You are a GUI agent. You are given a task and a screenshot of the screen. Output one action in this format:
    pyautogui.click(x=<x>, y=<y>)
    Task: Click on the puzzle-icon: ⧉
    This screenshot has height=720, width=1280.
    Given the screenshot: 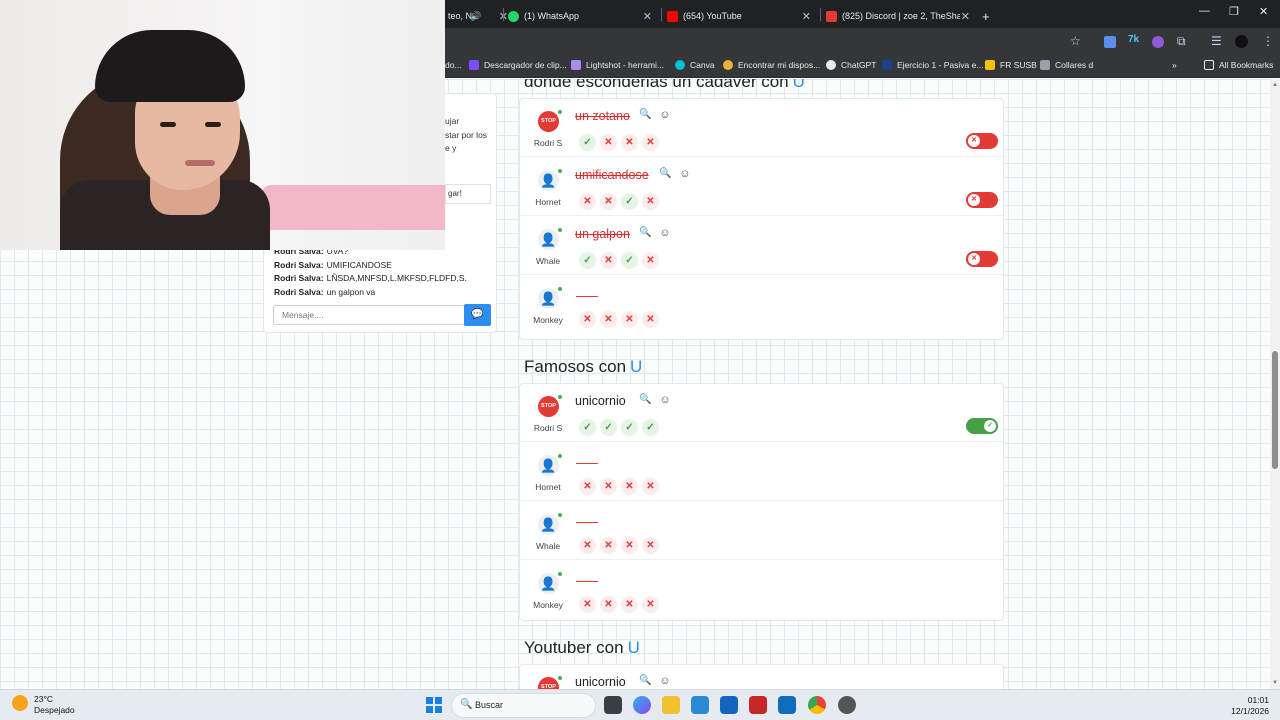 What is the action you would take?
    pyautogui.click(x=1181, y=41)
    